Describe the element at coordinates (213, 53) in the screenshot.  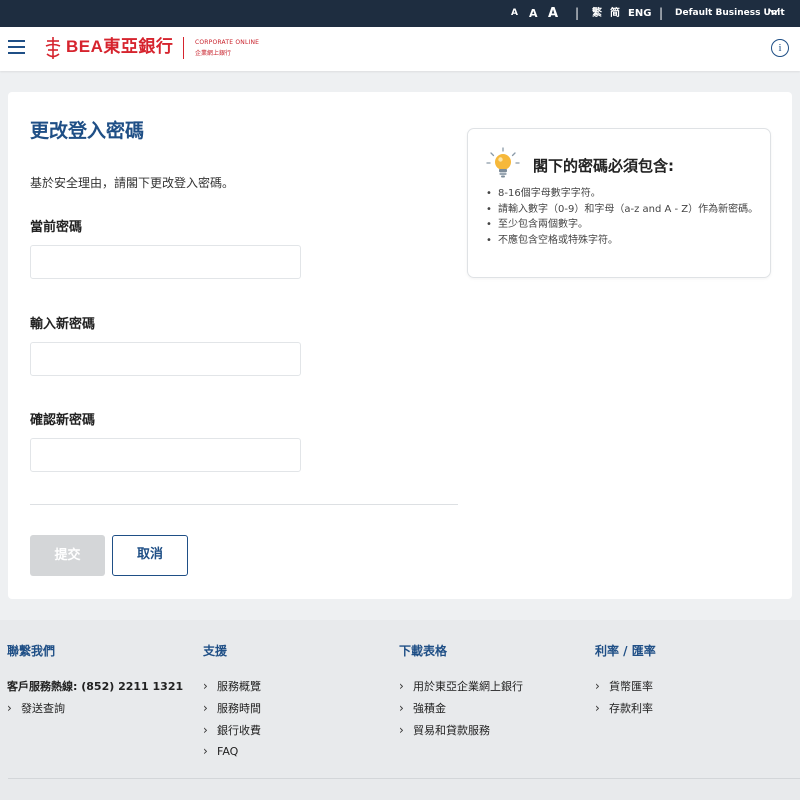
I see `corporate-online-label-zh: 企業網上銀行` at that location.